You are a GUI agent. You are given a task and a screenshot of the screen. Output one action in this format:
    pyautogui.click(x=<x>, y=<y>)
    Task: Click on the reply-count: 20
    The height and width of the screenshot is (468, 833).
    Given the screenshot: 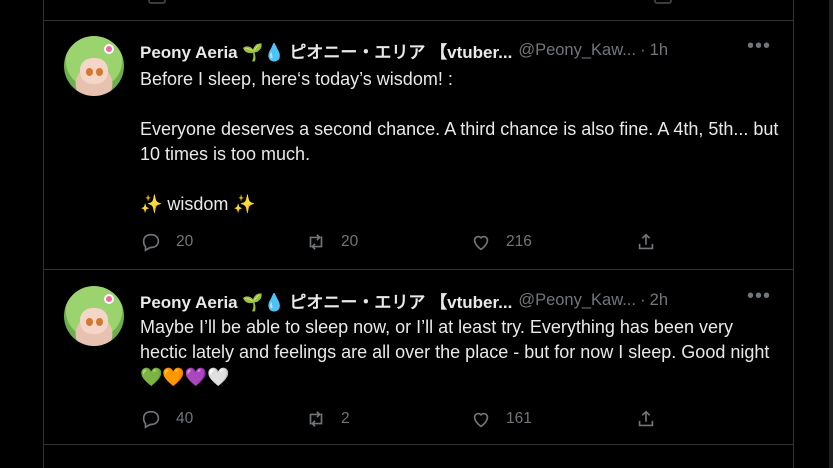 What is the action you would take?
    pyautogui.click(x=185, y=241)
    